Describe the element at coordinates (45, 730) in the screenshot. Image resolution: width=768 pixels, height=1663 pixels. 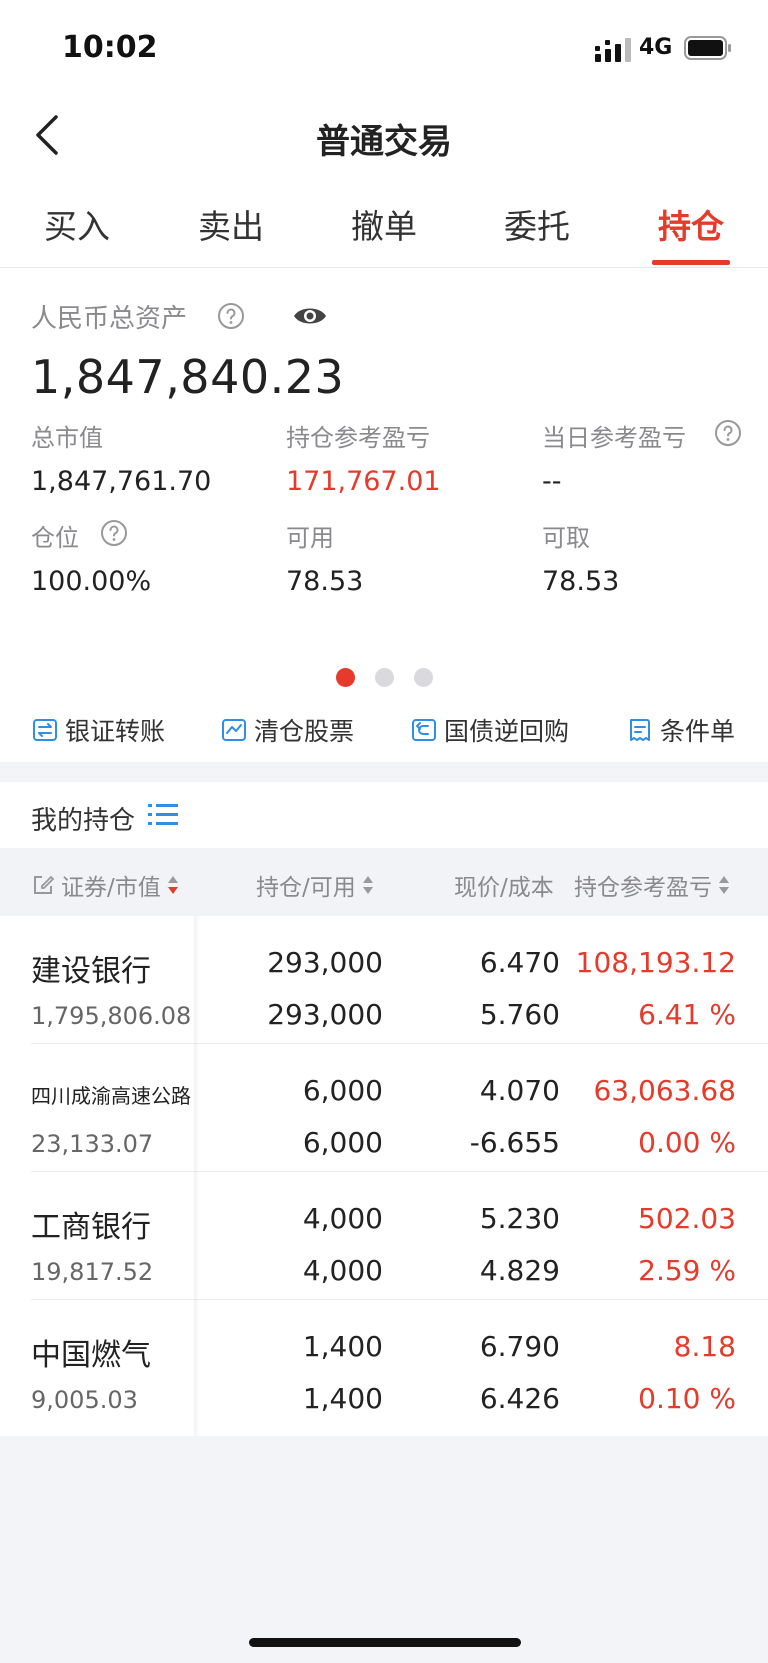
I see `bank-transfer-icon` at that location.